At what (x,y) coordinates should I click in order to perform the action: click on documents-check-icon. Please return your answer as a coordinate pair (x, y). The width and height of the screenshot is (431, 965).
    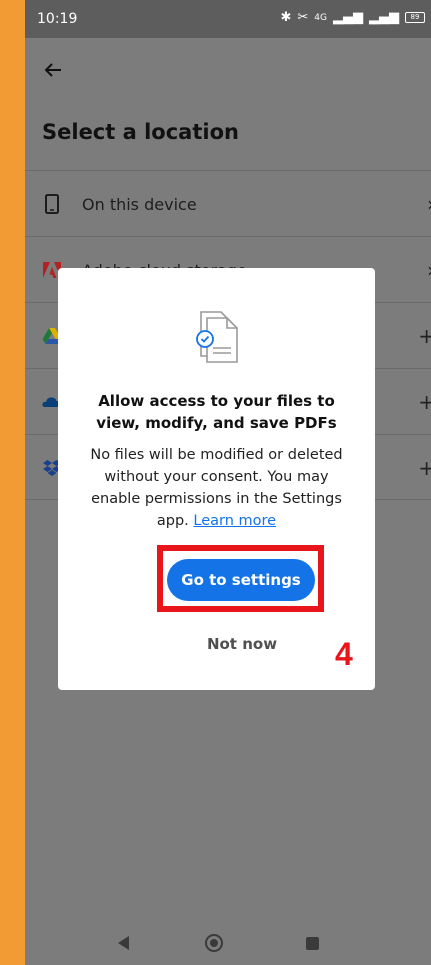
    Looking at the image, I should click on (217, 337).